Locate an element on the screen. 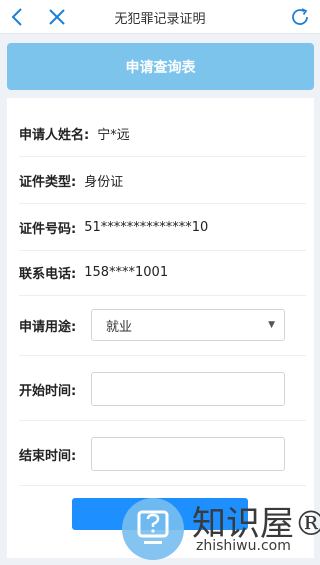  id-number-label: 证件号码: is located at coordinates (48, 229).